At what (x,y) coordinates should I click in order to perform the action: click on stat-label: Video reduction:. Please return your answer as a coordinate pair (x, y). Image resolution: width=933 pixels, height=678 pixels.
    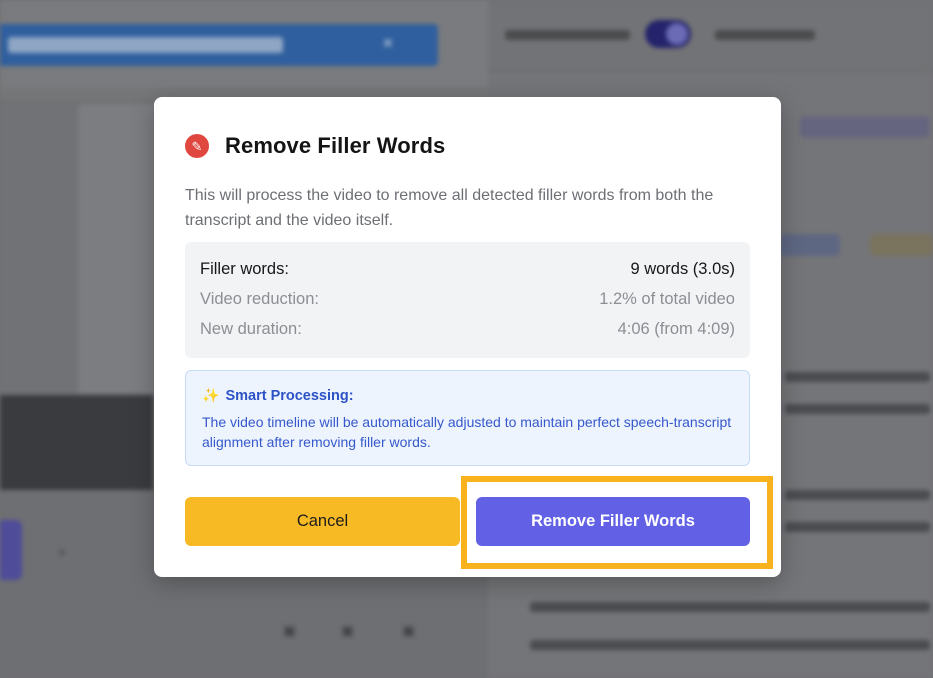
    Looking at the image, I should click on (259, 299).